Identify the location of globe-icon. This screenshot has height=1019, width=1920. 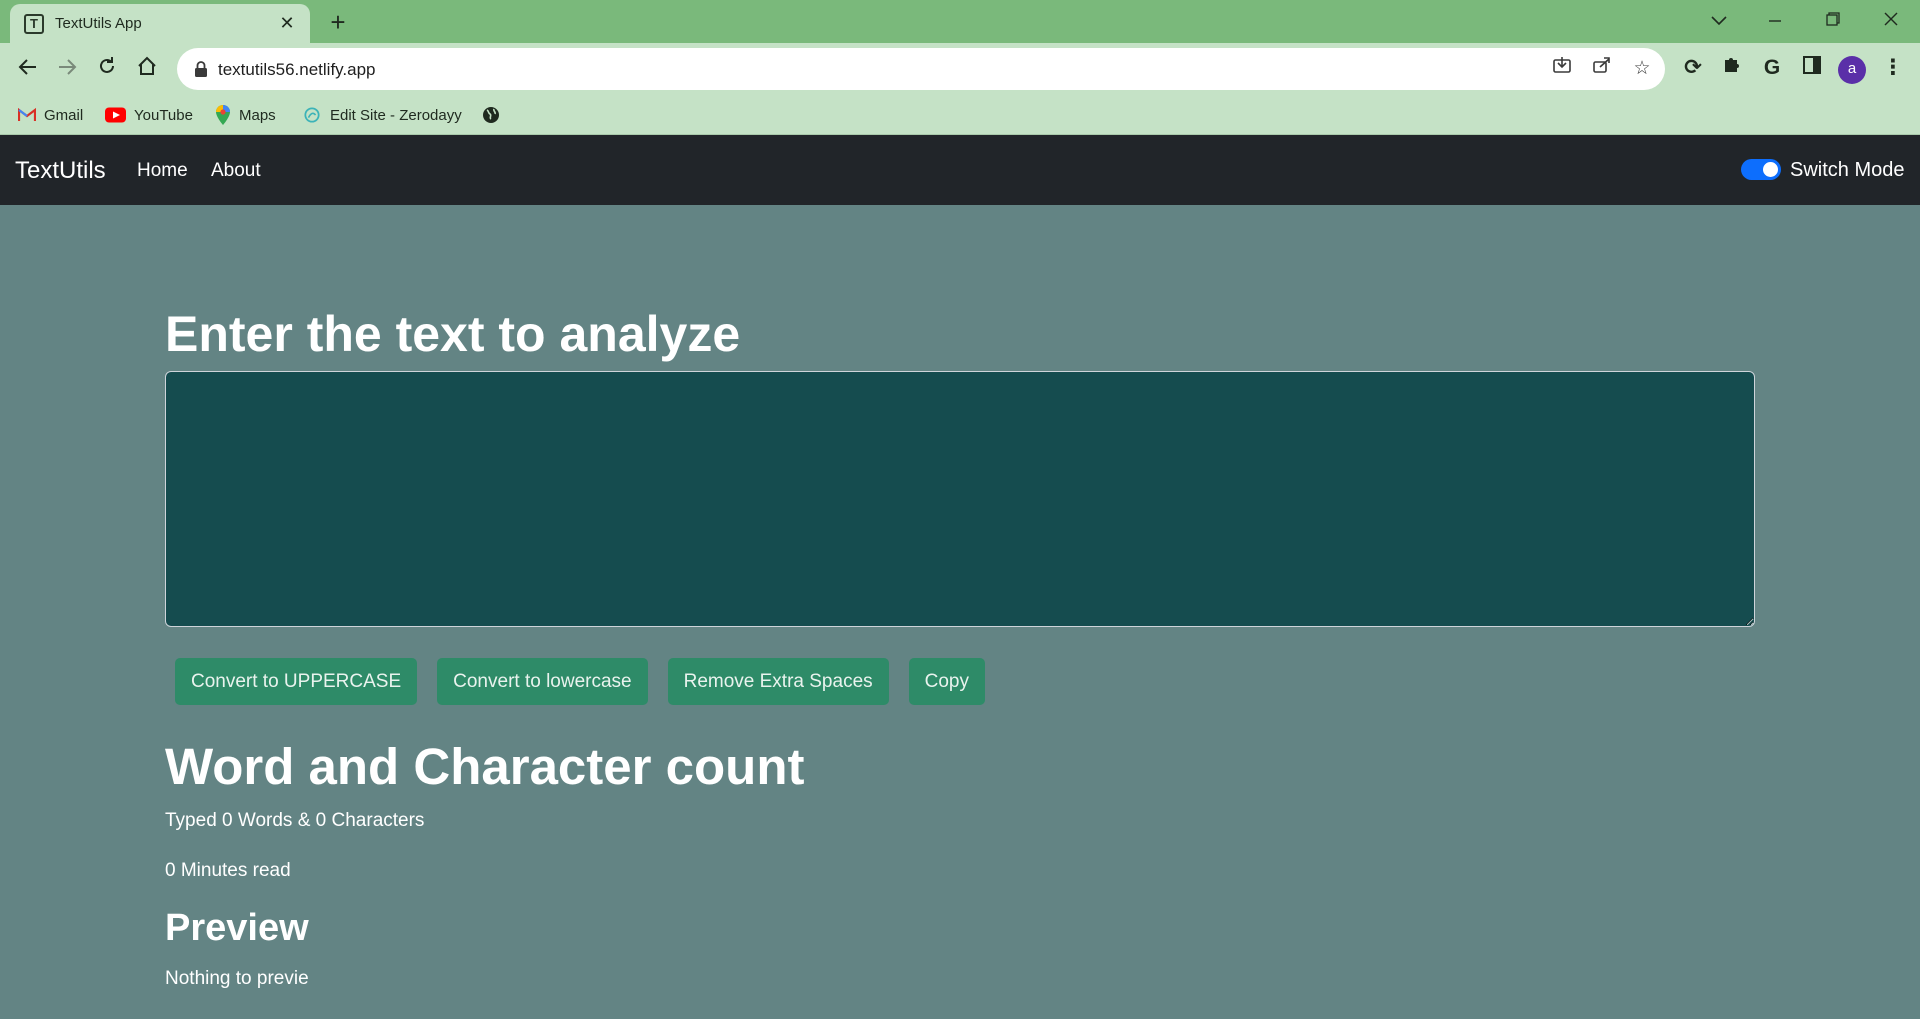
(491, 115).